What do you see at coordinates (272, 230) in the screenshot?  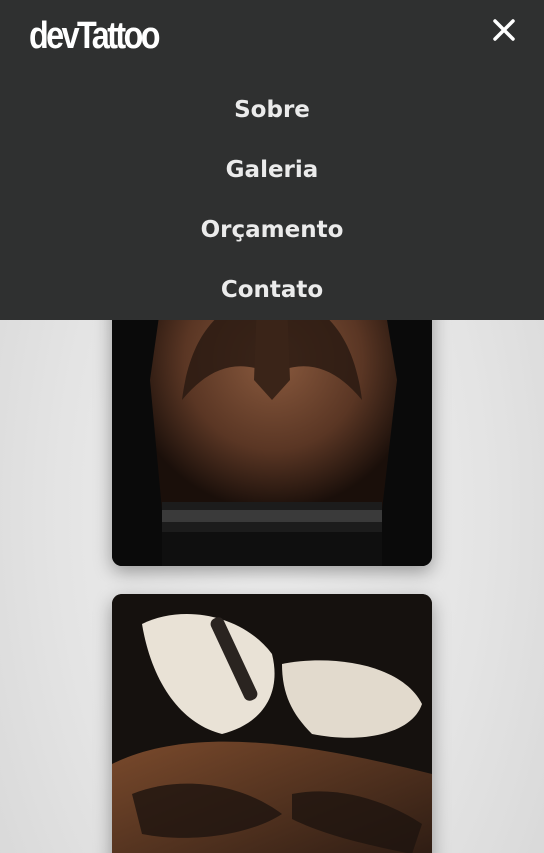 I see `nav-link-orcamento: Orçamento` at bounding box center [272, 230].